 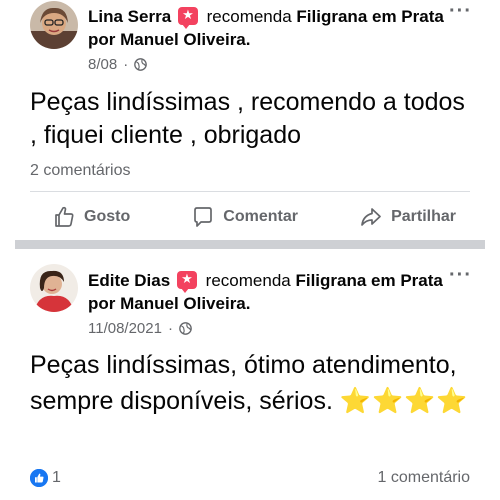 What do you see at coordinates (125, 328) in the screenshot?
I see `post-date: 11/08/2021` at bounding box center [125, 328].